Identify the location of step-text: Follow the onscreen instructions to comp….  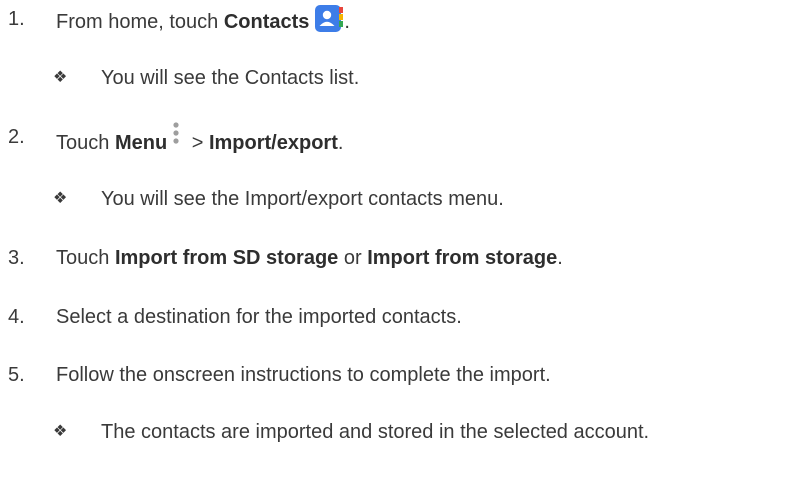
(303, 375).